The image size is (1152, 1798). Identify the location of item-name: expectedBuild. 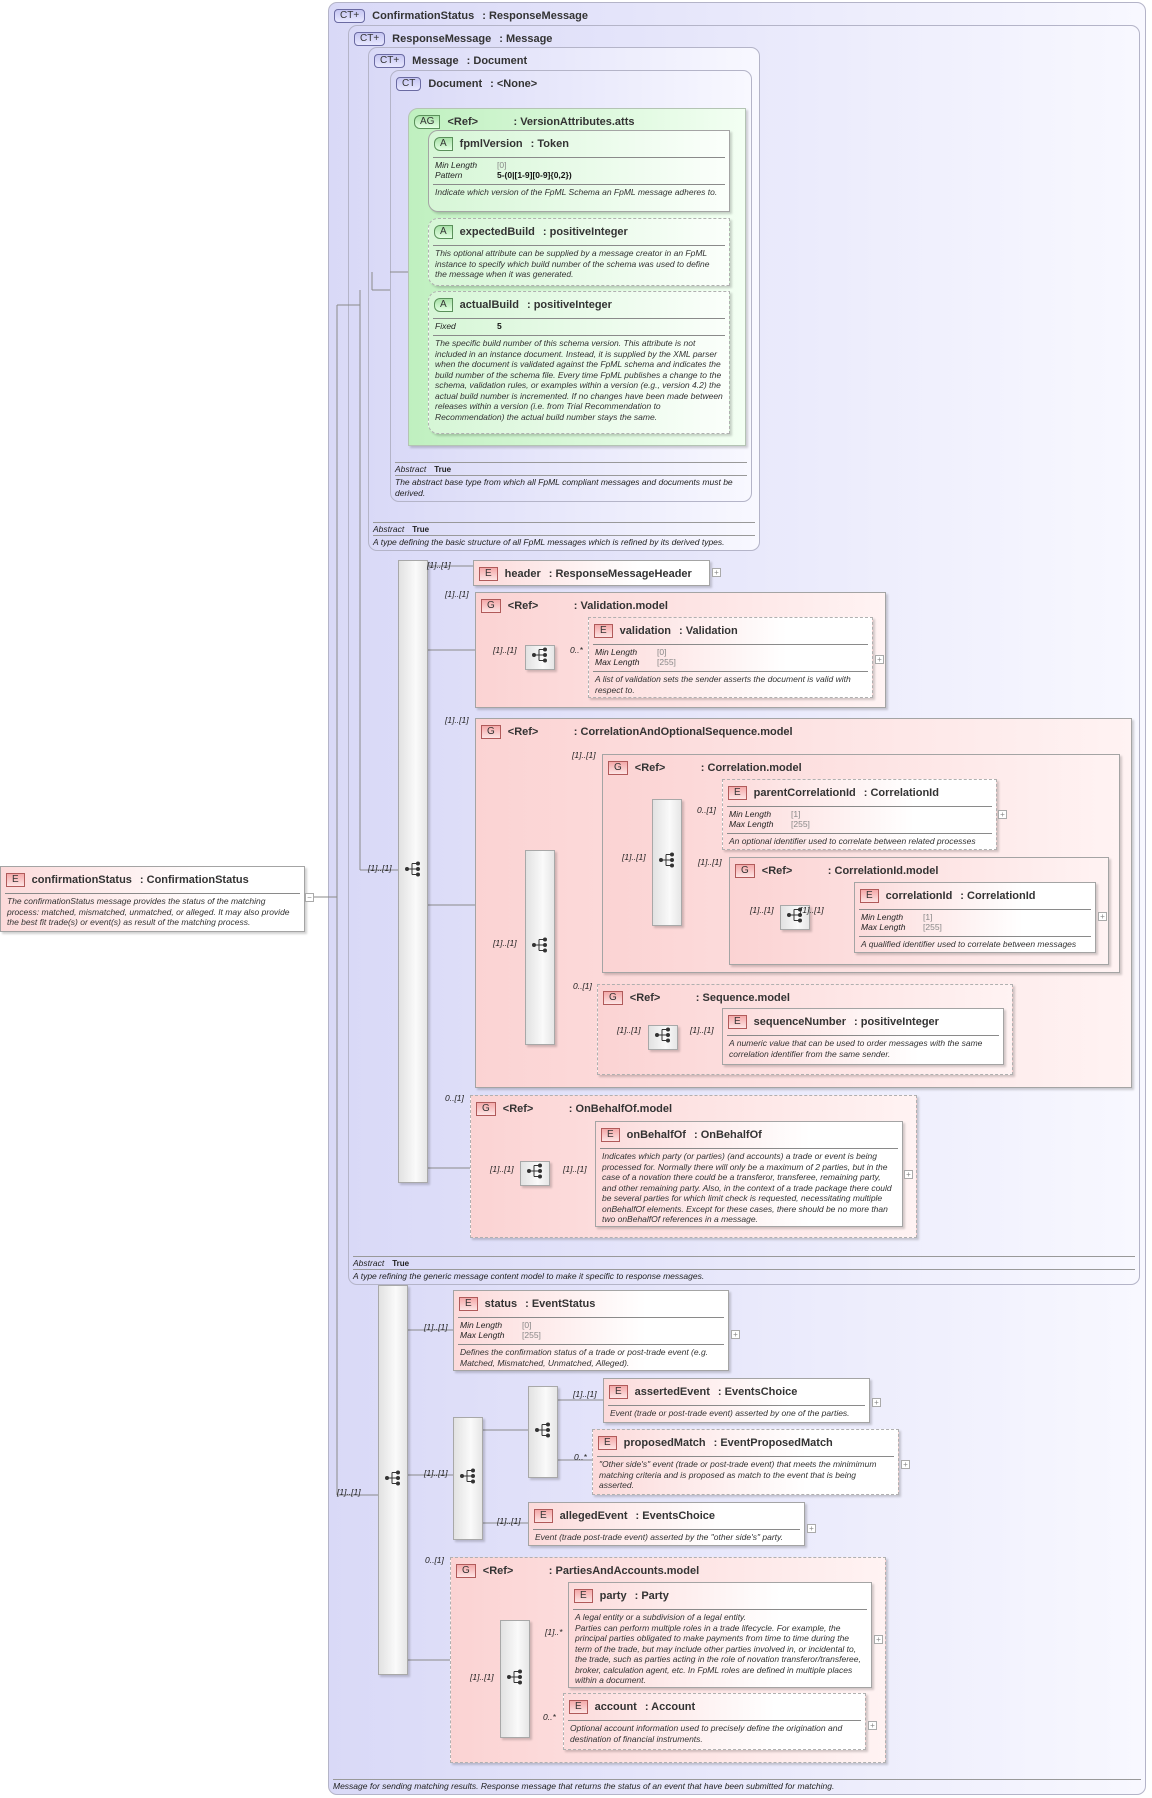
(497, 231).